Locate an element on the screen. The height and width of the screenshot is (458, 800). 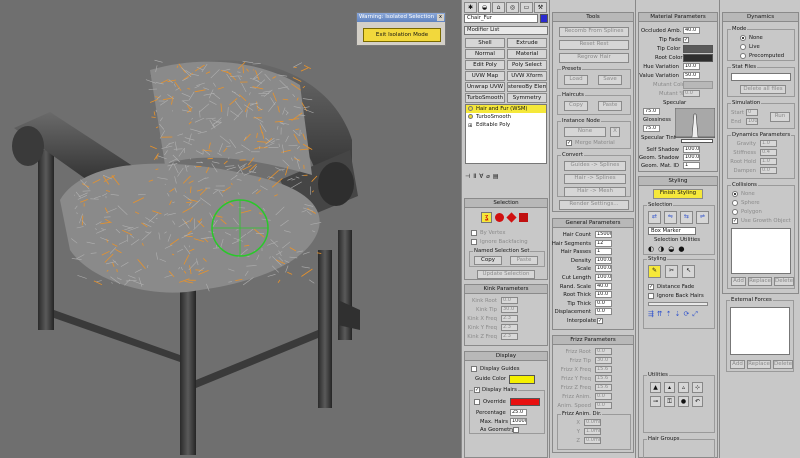
frizz-root-spinner: 0.0 is located at coordinates (603, 351).